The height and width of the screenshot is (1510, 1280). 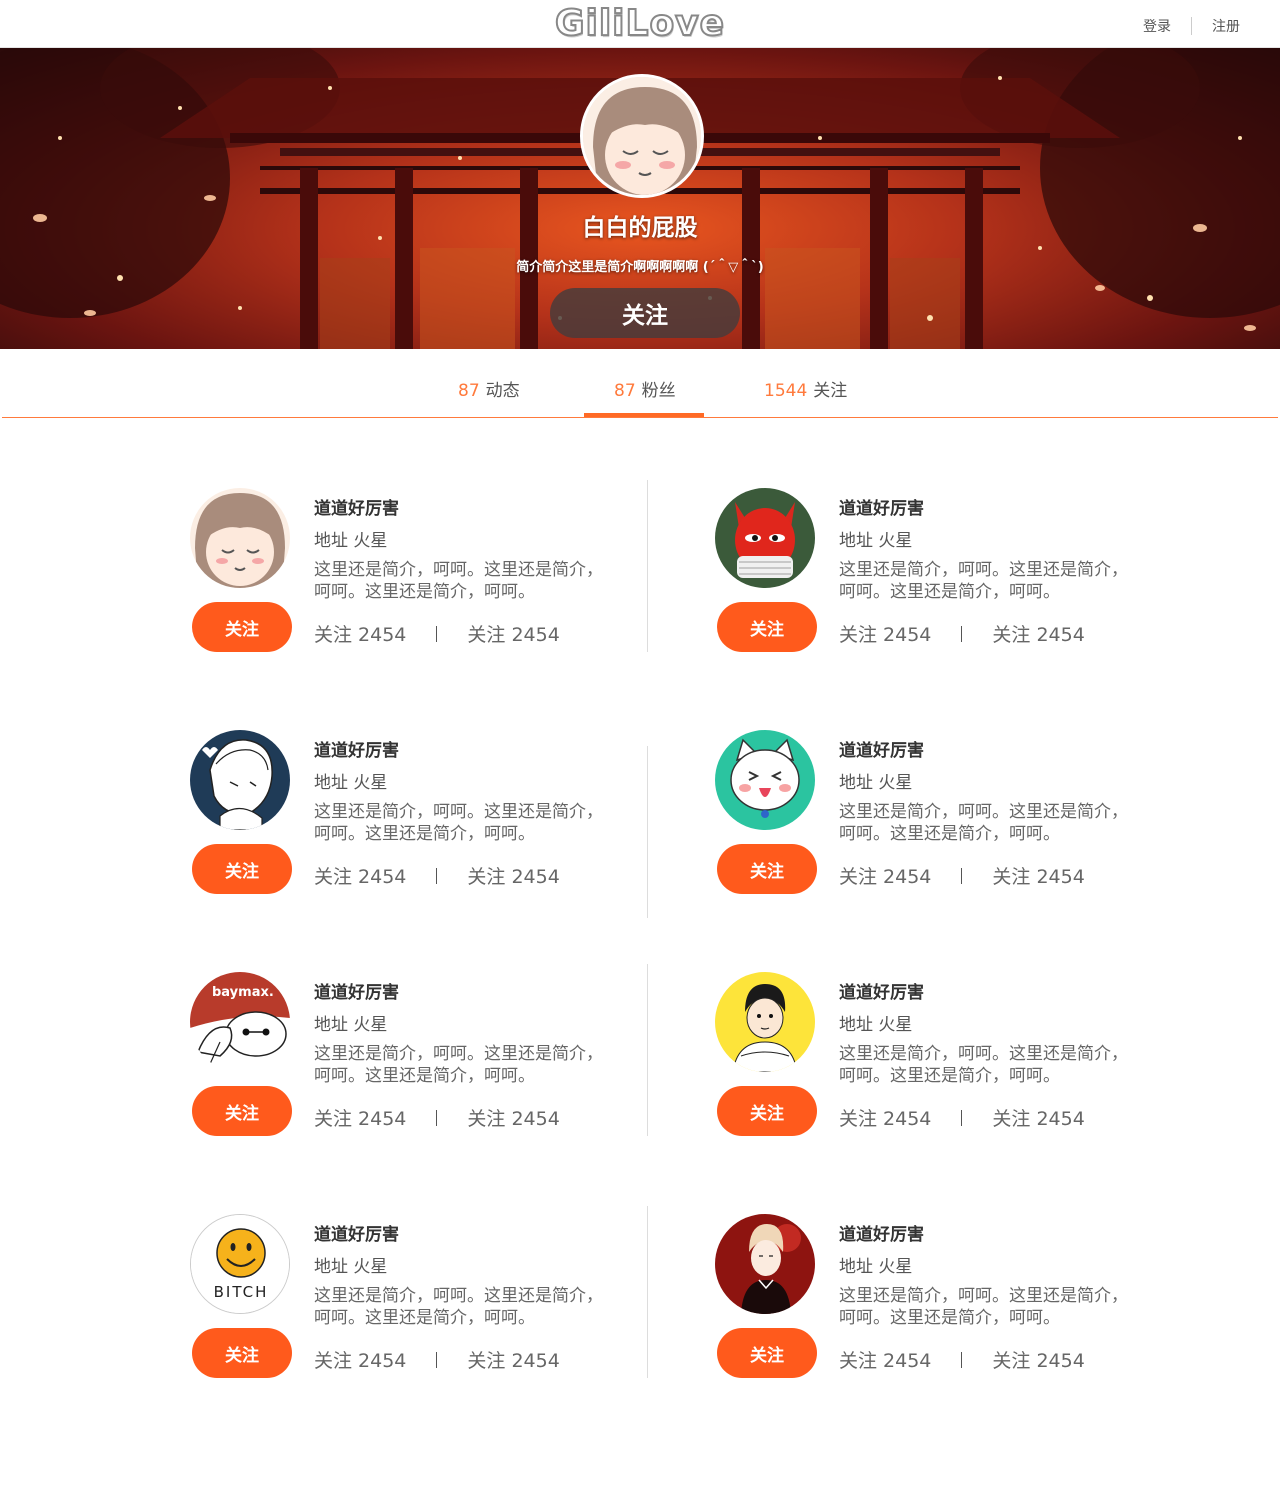 I want to click on profile-follow-button: 关注, so click(x=645, y=313).